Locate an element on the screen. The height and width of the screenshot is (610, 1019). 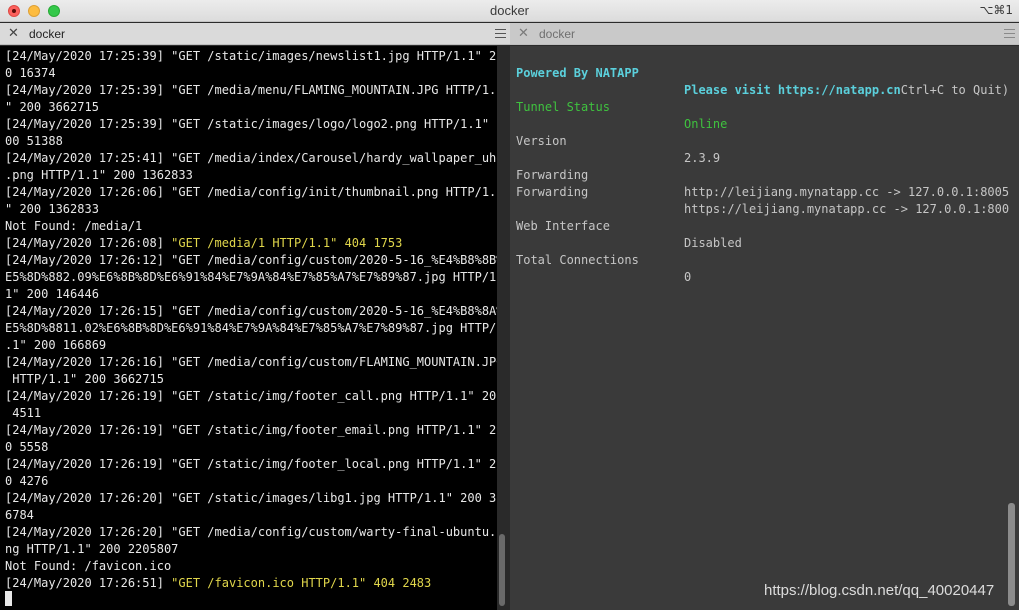
tab-left-label: docker is located at coordinates (47, 34).